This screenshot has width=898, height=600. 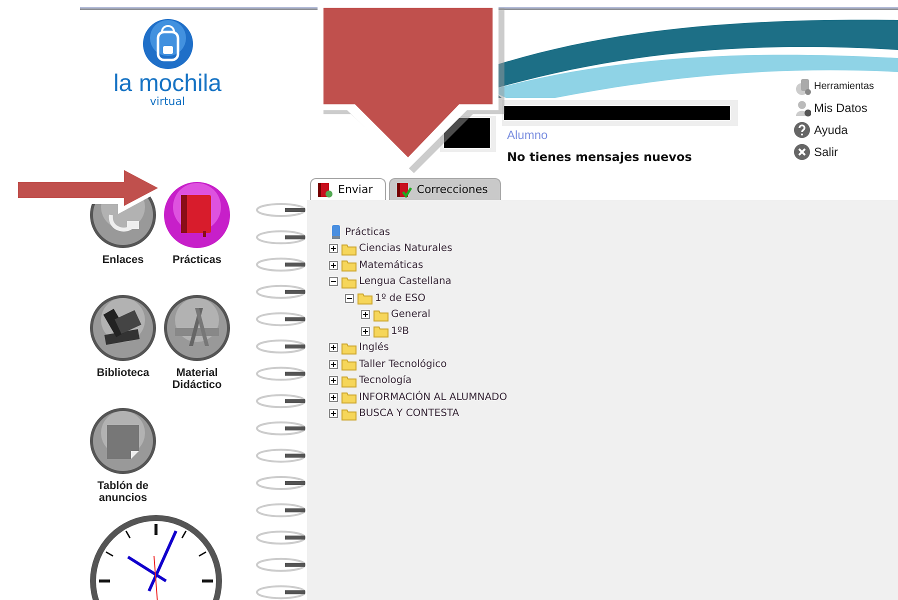 What do you see at coordinates (400, 298) in the screenshot?
I see `tree-item: 1º de ESO` at bounding box center [400, 298].